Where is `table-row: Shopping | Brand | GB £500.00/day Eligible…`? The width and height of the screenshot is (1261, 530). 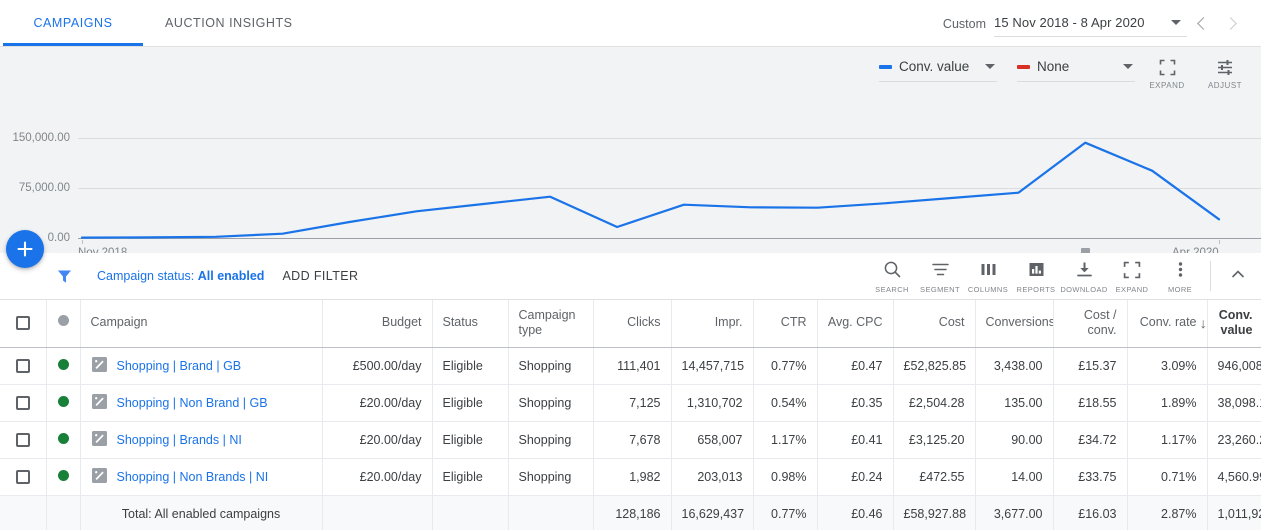
table-row: Shopping | Brand | GB £500.00/day Eligible… is located at coordinates (630, 366).